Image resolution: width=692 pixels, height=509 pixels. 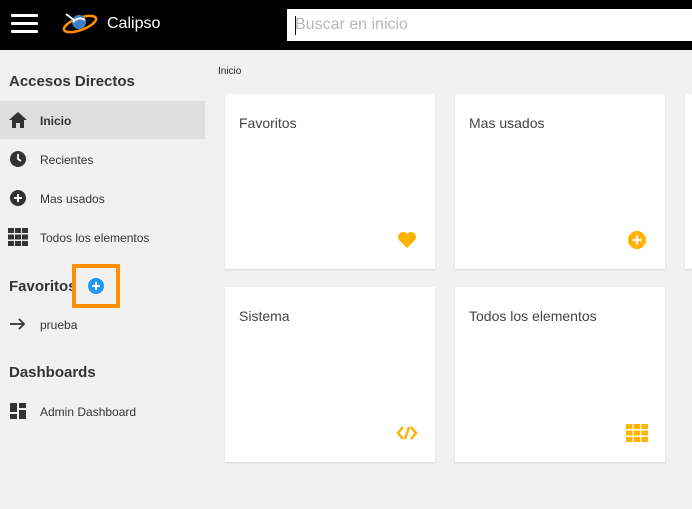 I want to click on card-todos-los-elementos: Todos los elementos, so click(x=560, y=374).